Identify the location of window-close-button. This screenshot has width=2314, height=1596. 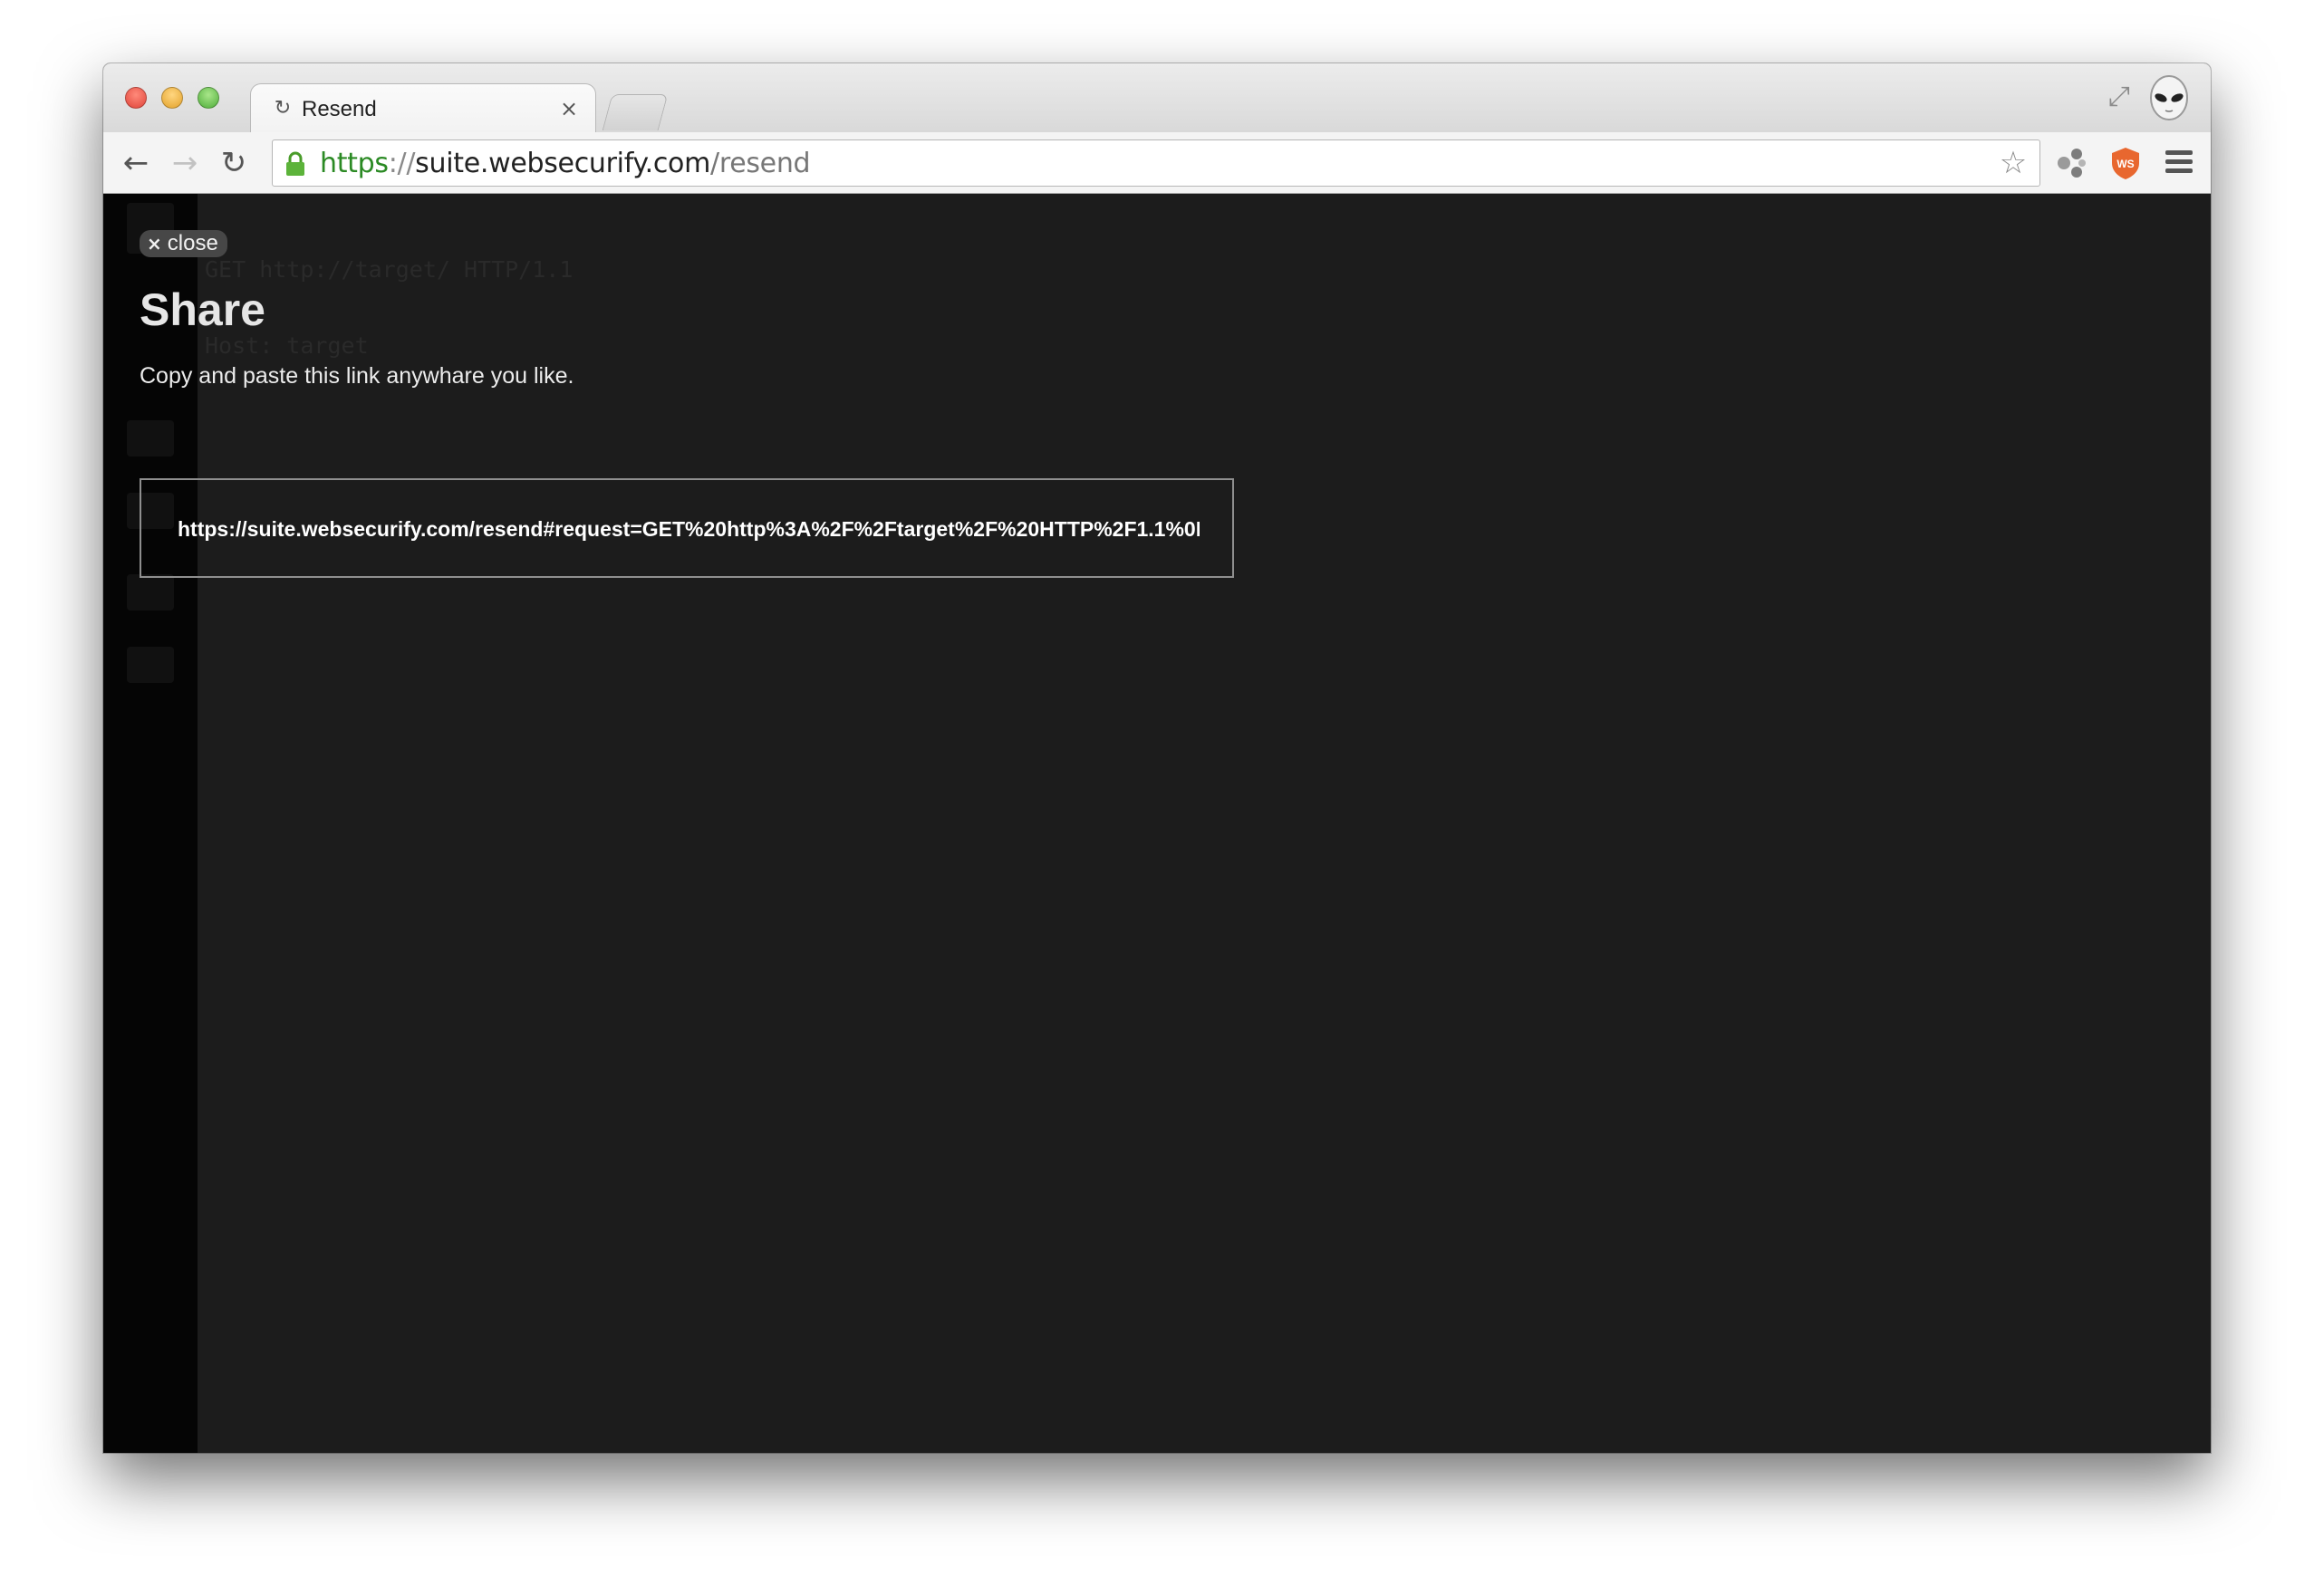
(136, 98).